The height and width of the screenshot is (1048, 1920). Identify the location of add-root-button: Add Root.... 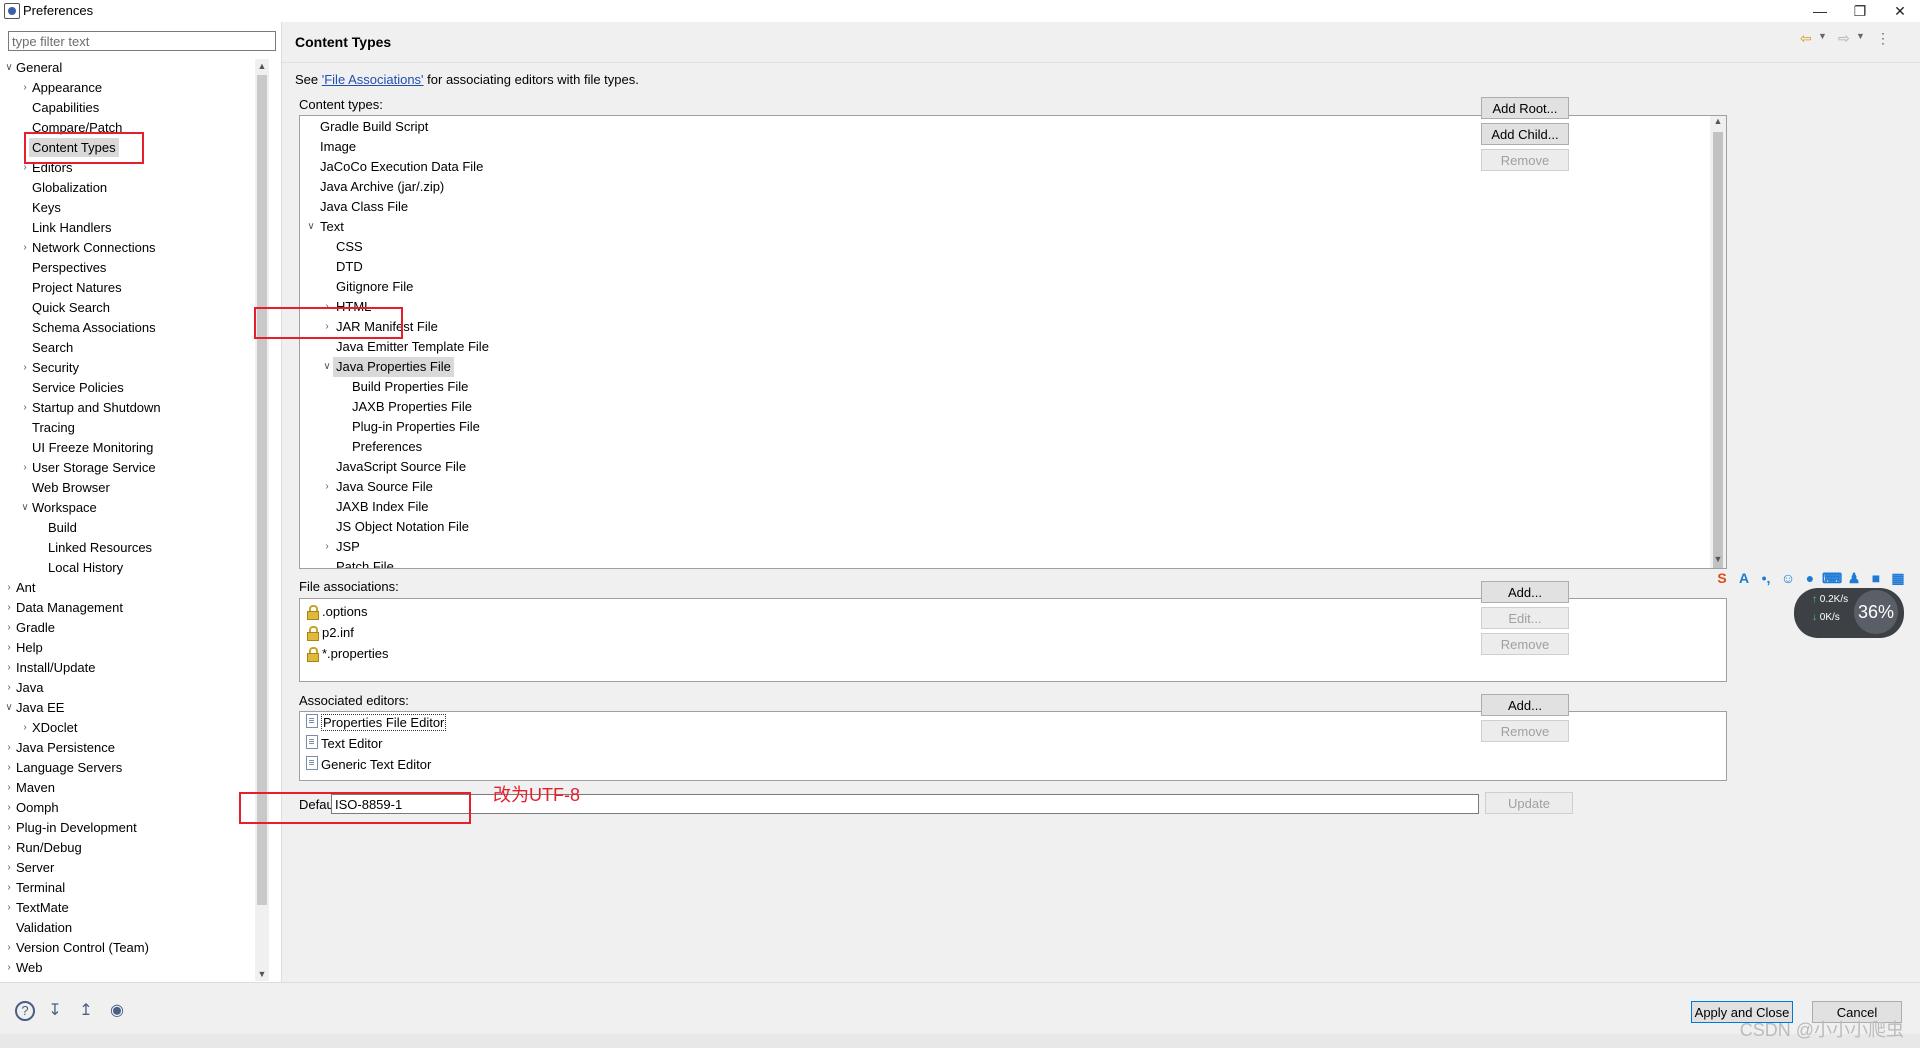
(1525, 108).